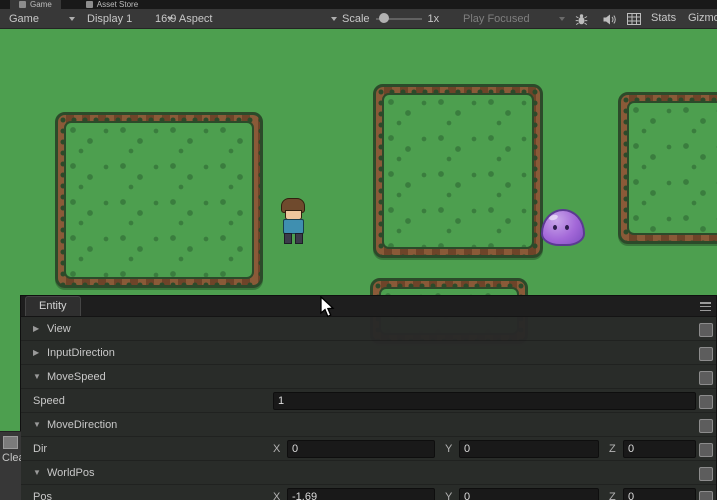 Image resolution: width=717 pixels, height=500 pixels. I want to click on bug-icon, so click(581, 19).